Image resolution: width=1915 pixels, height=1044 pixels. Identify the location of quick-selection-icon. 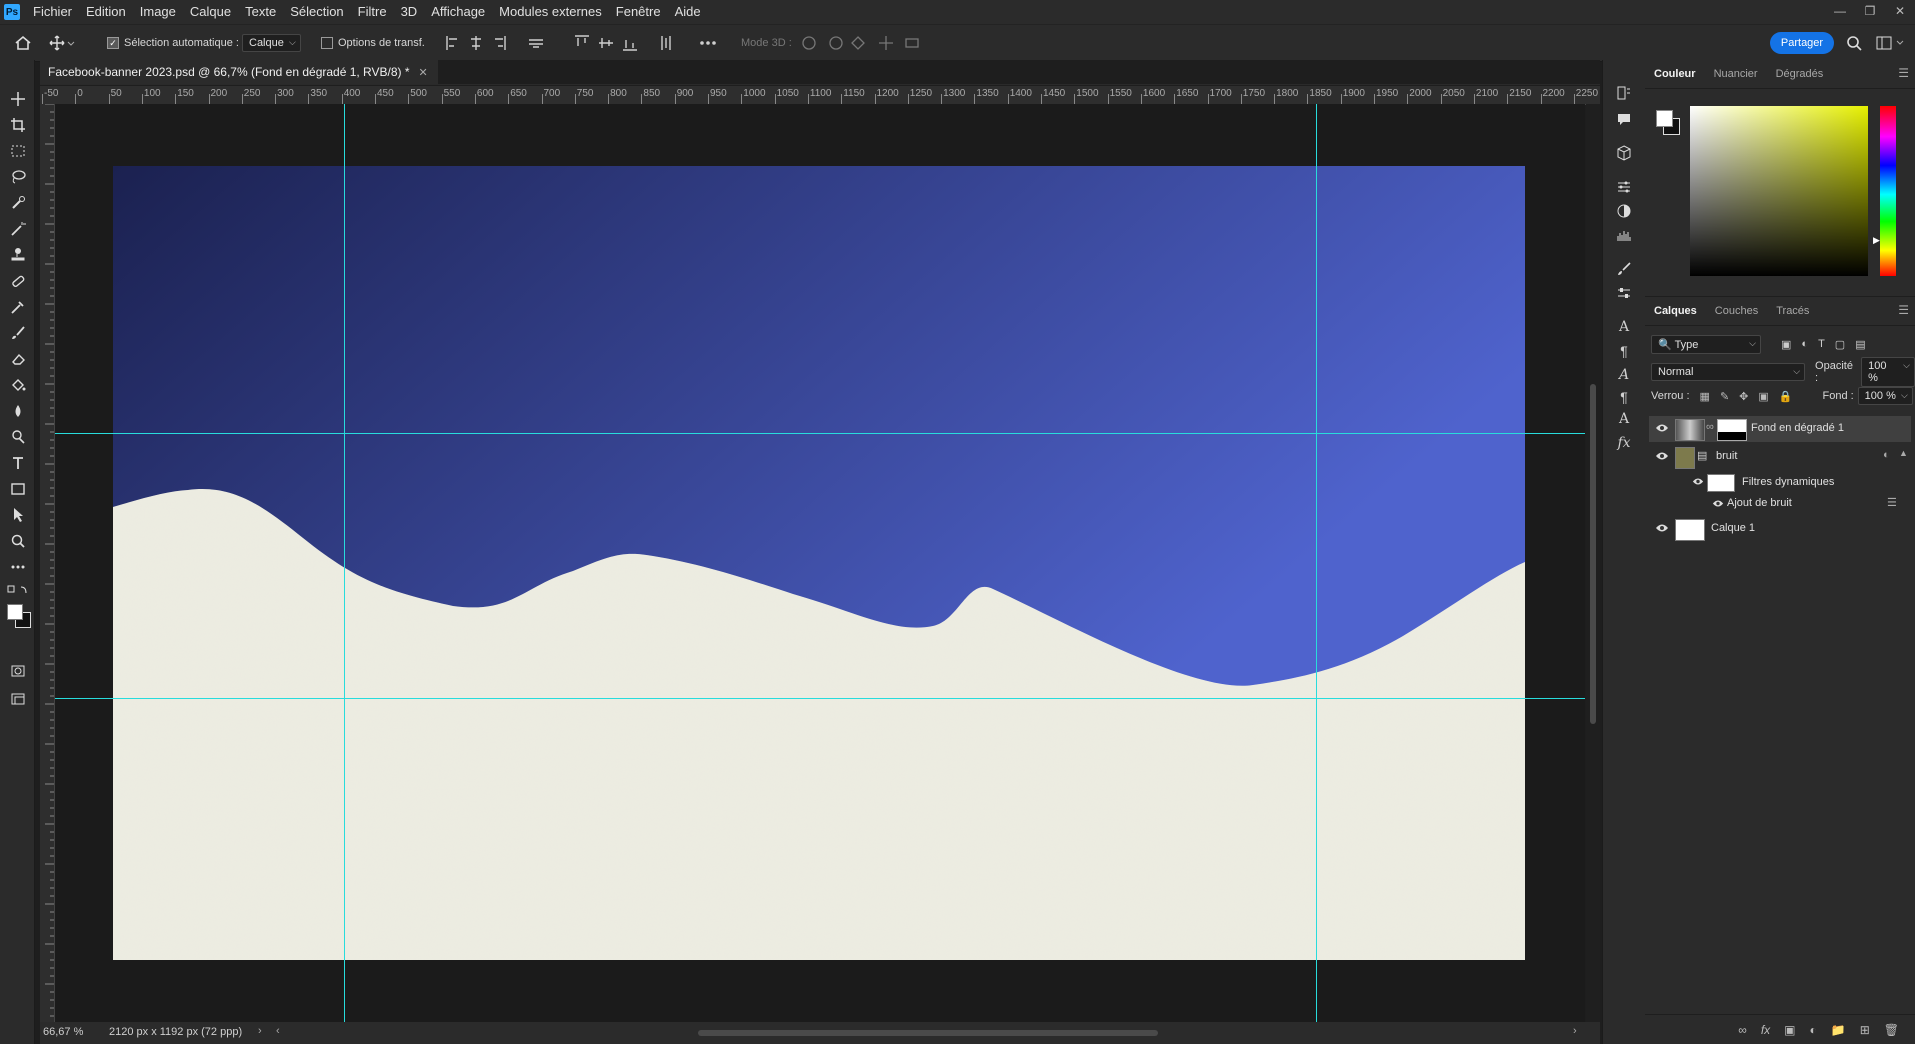
(18, 203).